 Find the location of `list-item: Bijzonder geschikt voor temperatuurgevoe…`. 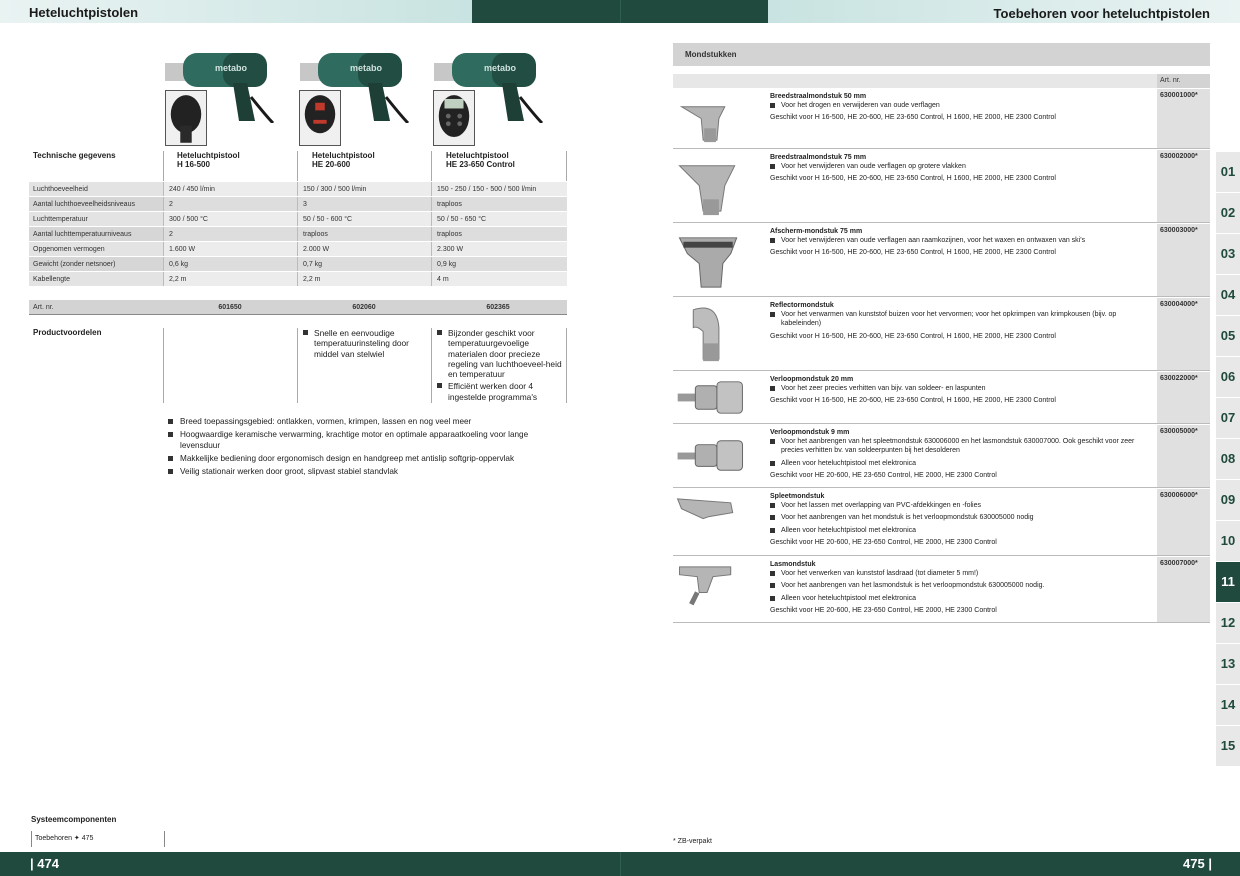

list-item: Bijzonder geschikt voor temperatuurgevoe… is located at coordinates (500, 353).